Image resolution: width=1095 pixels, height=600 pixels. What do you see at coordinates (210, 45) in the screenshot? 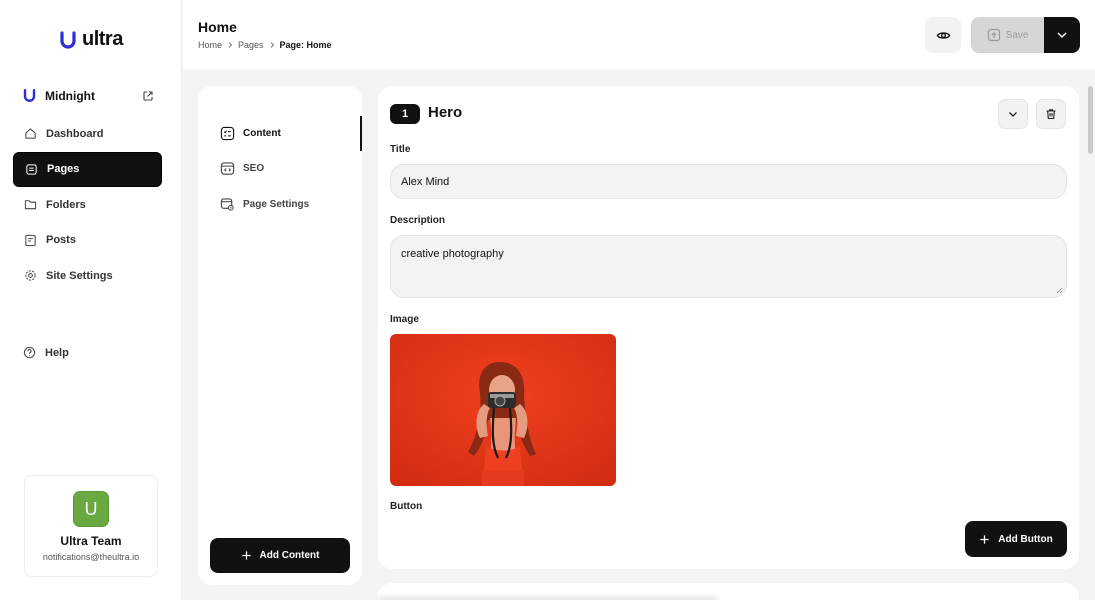
I see `breadcrumb-home: Home` at bounding box center [210, 45].